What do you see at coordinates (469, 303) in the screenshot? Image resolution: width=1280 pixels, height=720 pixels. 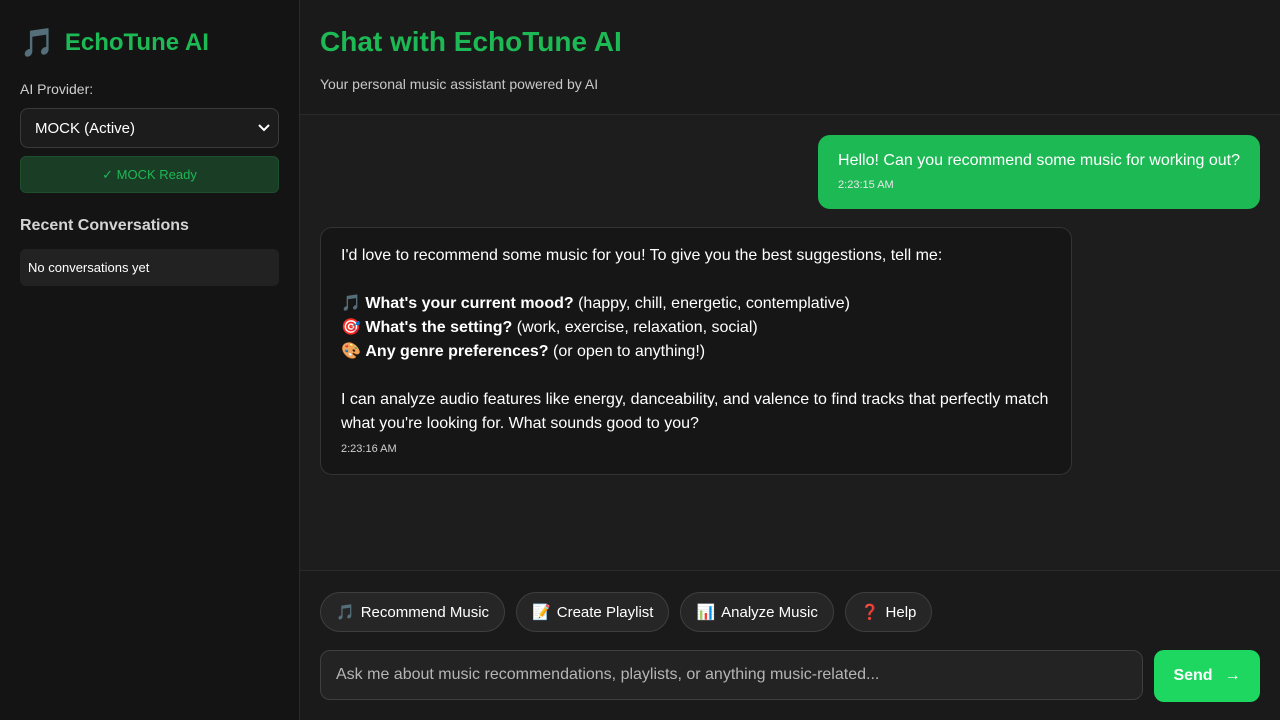 I see `ai-question-bold: What's your current mood?` at bounding box center [469, 303].